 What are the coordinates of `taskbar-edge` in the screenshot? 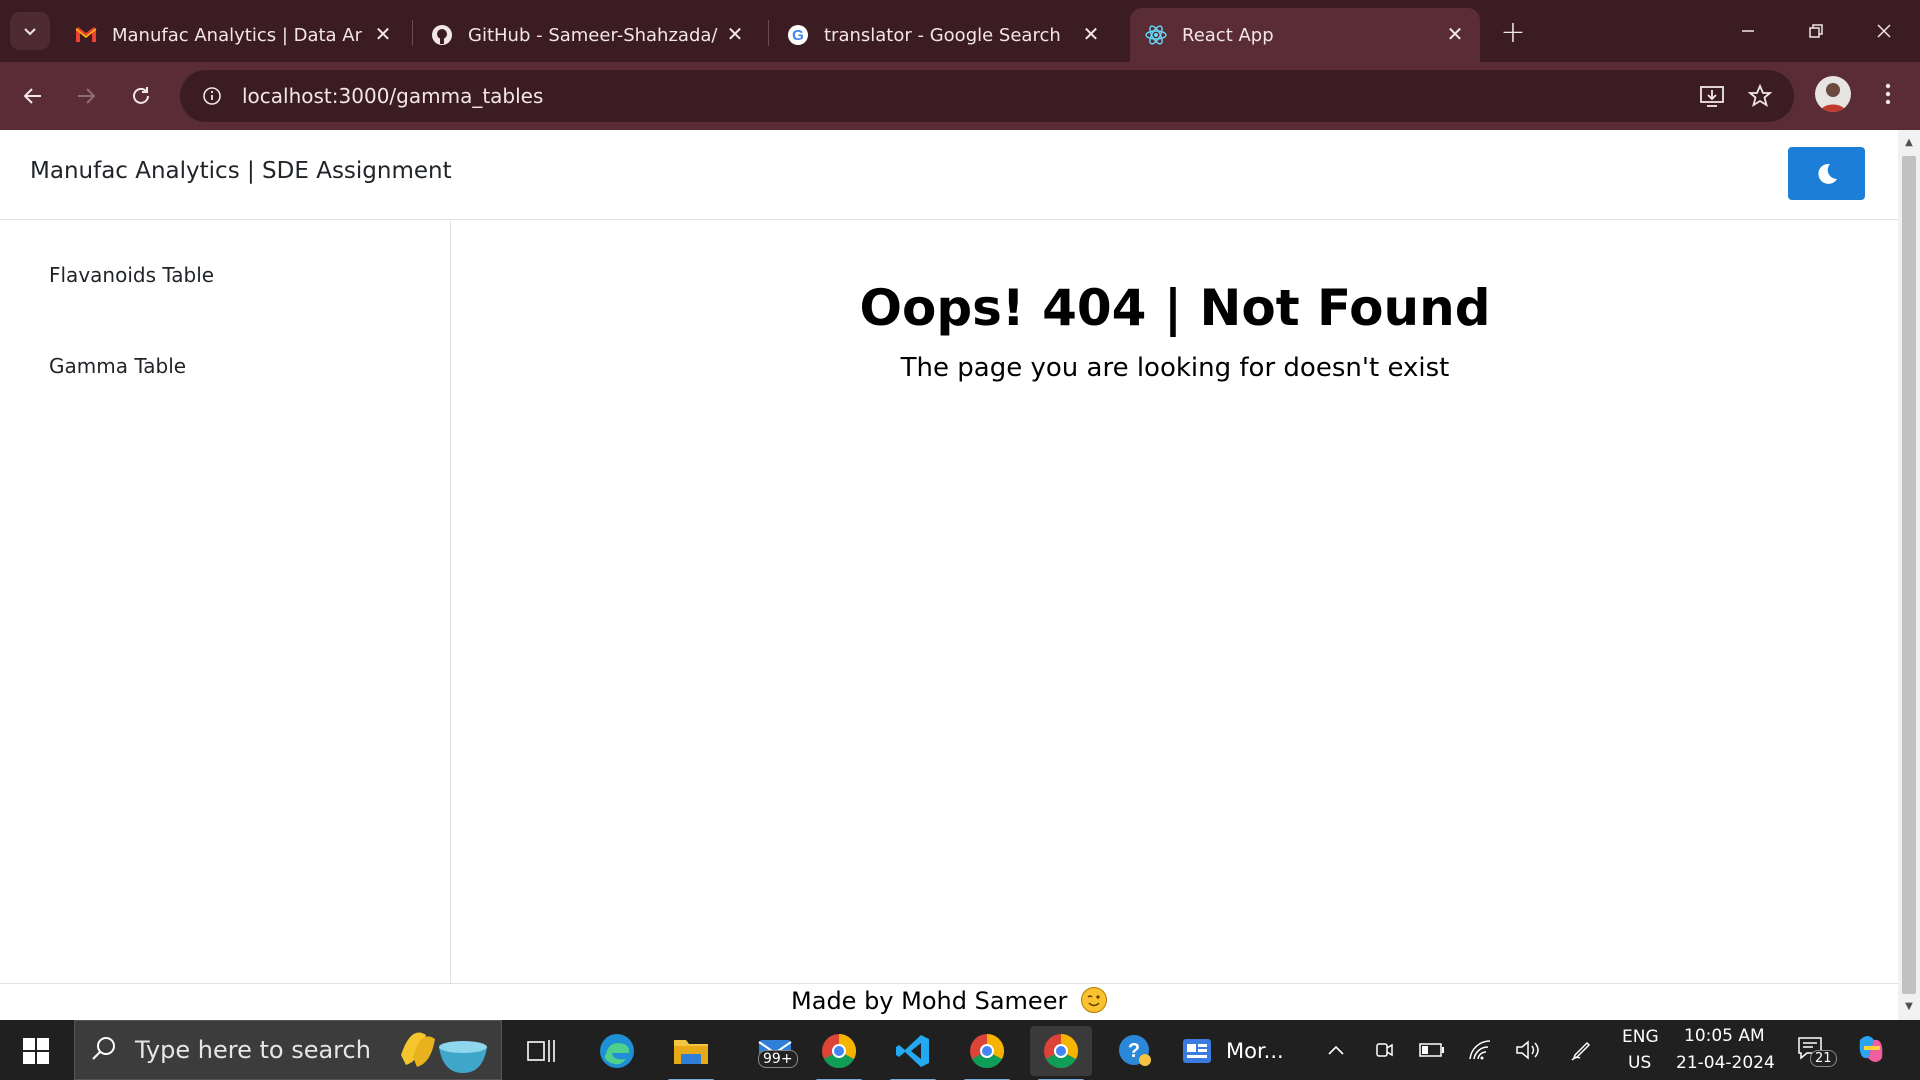 It's located at (617, 1051).